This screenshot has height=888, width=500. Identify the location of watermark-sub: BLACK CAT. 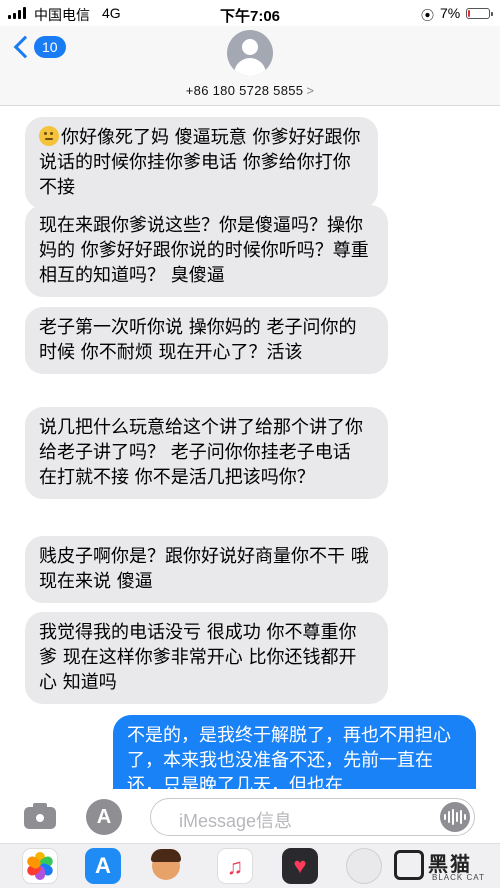
(458, 877).